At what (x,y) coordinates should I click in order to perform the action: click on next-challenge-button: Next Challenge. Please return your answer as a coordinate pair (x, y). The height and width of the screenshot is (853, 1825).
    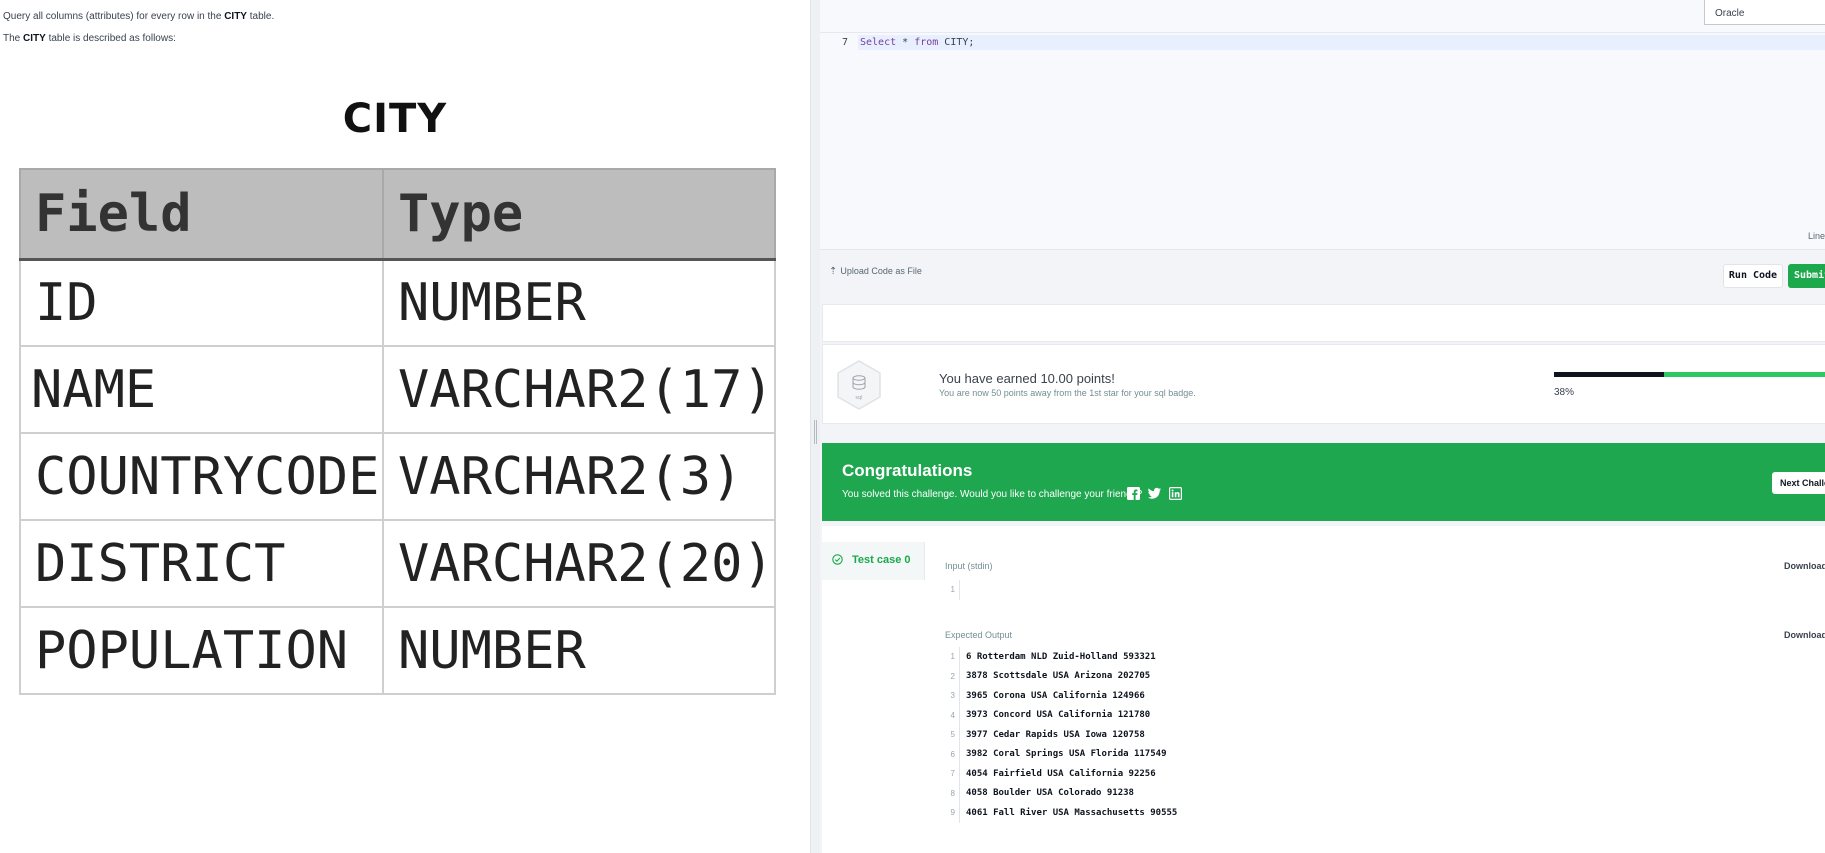
    Looking at the image, I should click on (1798, 483).